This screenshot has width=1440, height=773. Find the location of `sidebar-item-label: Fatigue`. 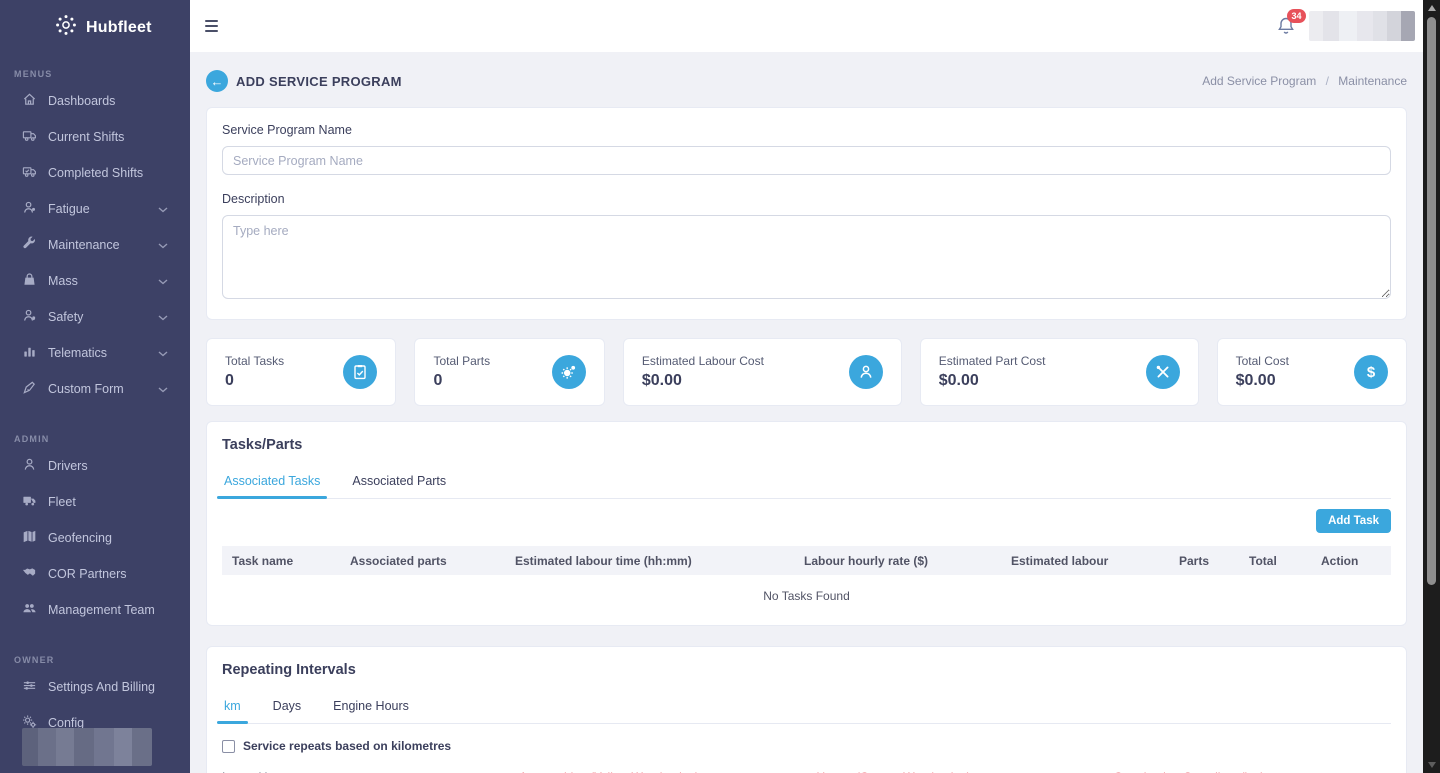

sidebar-item-label: Fatigue is located at coordinates (69, 209).